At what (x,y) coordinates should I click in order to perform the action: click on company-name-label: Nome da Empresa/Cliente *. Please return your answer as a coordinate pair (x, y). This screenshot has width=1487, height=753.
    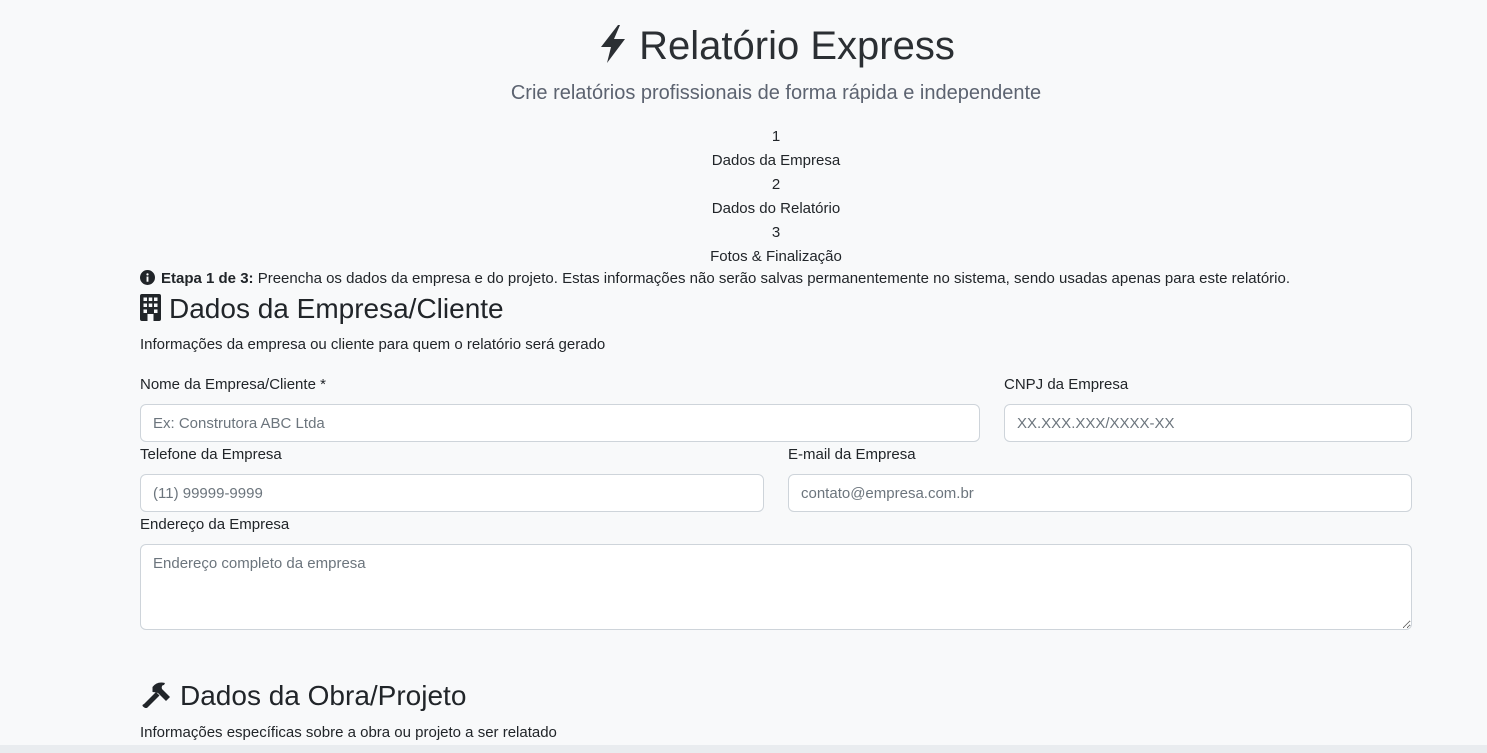
    Looking at the image, I should click on (233, 384).